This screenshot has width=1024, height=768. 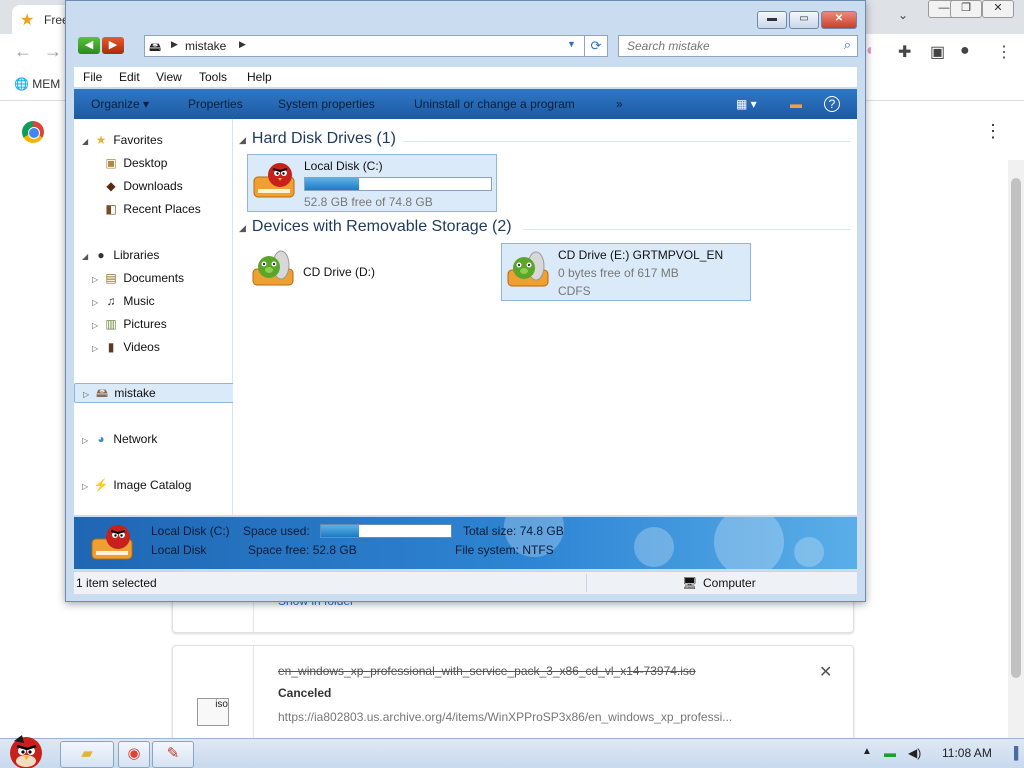 I want to click on breadcrumb-computer: mistake, so click(x=205, y=46).